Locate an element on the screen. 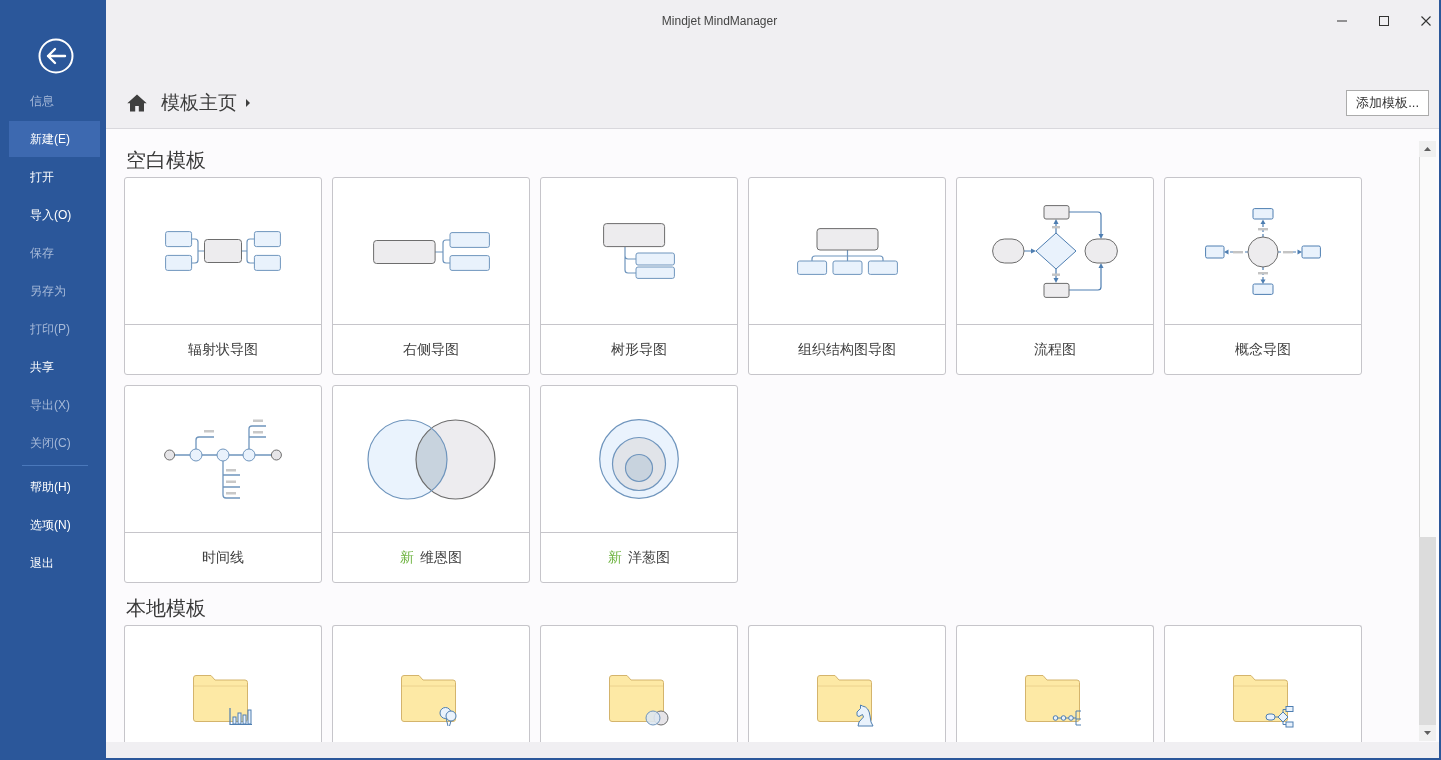 The height and width of the screenshot is (760, 1441). template-card: 右侧导图 is located at coordinates (431, 276).